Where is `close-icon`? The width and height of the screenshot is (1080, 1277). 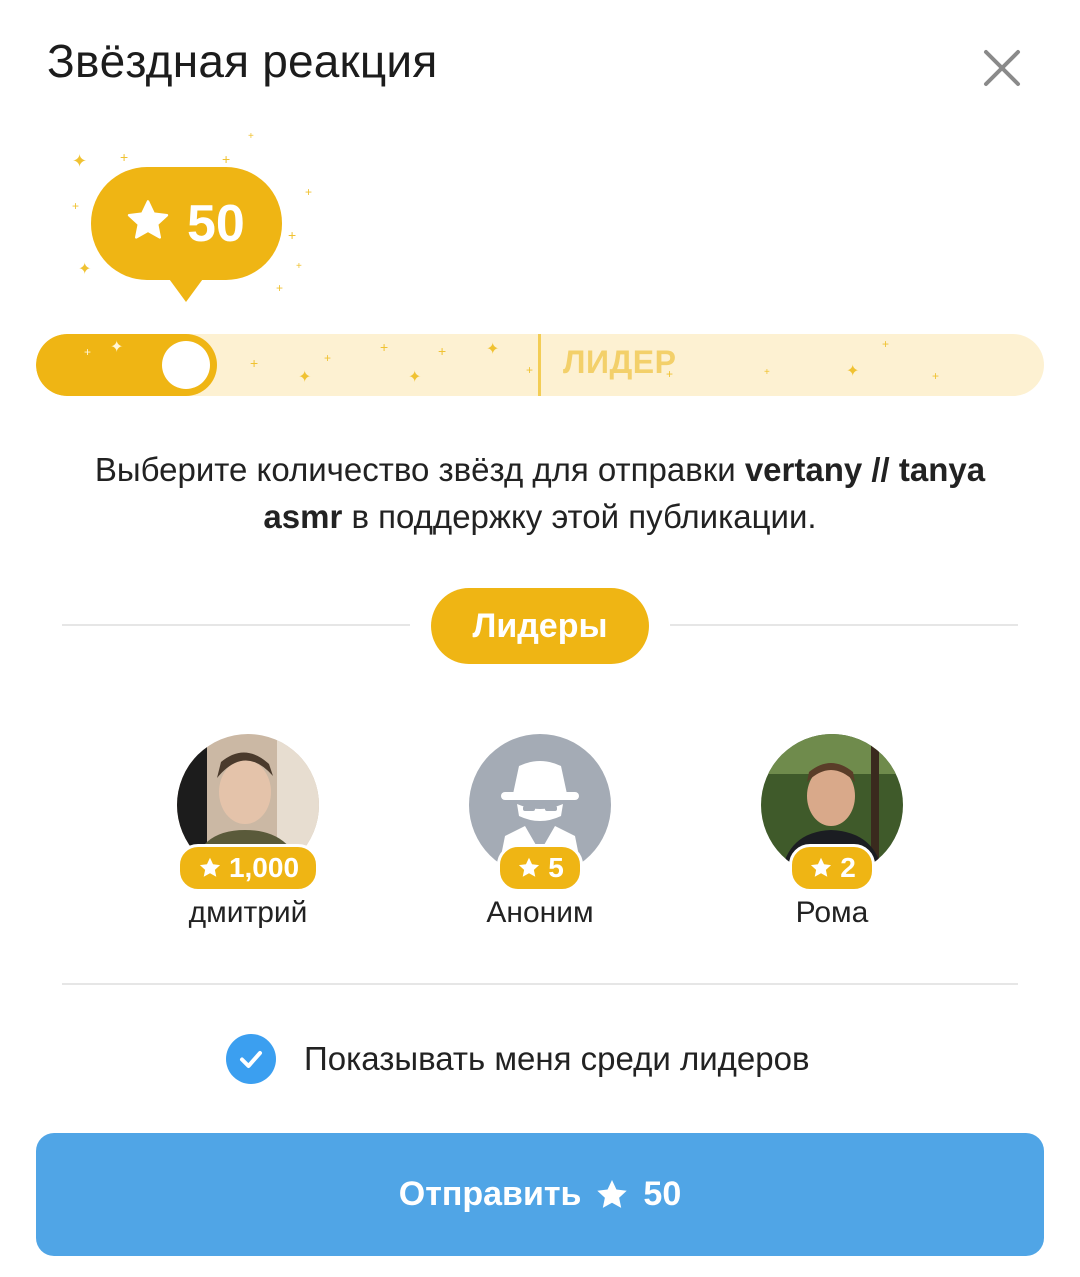 close-icon is located at coordinates (1002, 68).